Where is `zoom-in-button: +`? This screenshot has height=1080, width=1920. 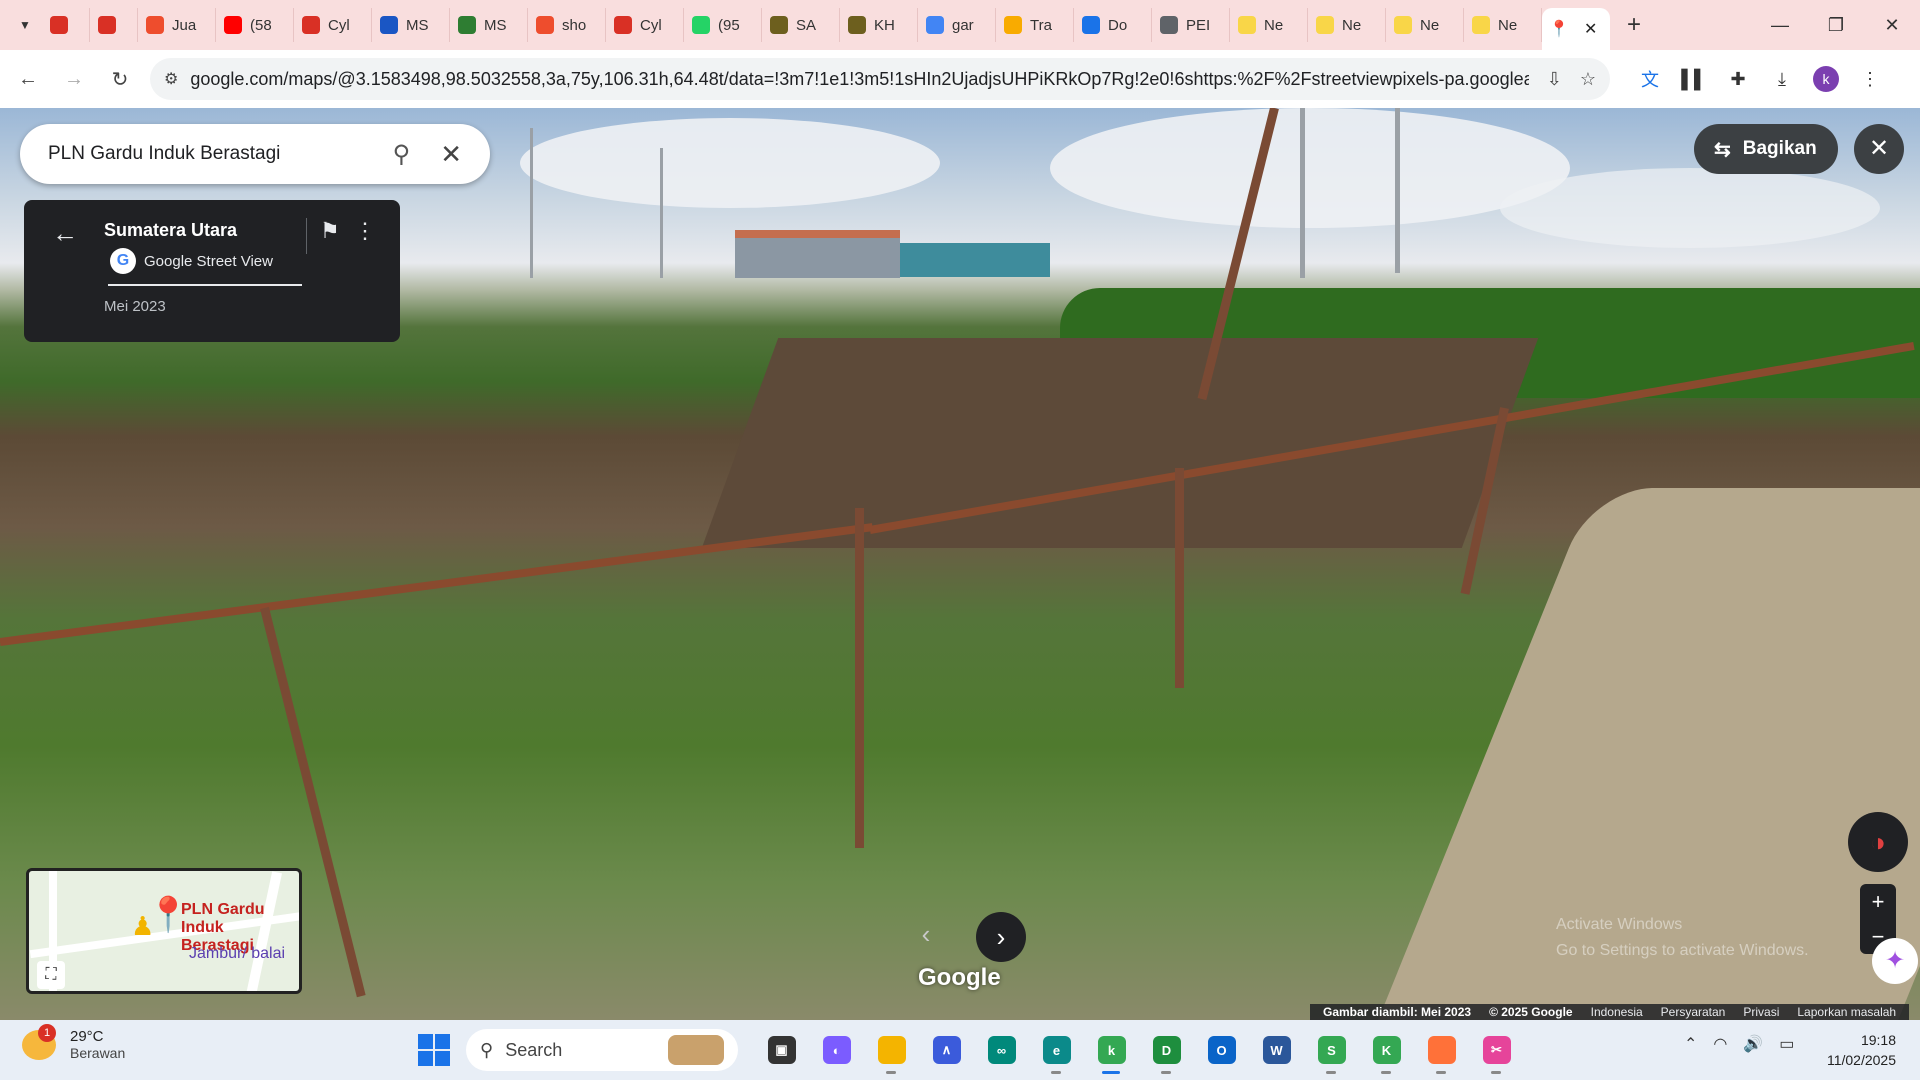 zoom-in-button: + is located at coordinates (1878, 901).